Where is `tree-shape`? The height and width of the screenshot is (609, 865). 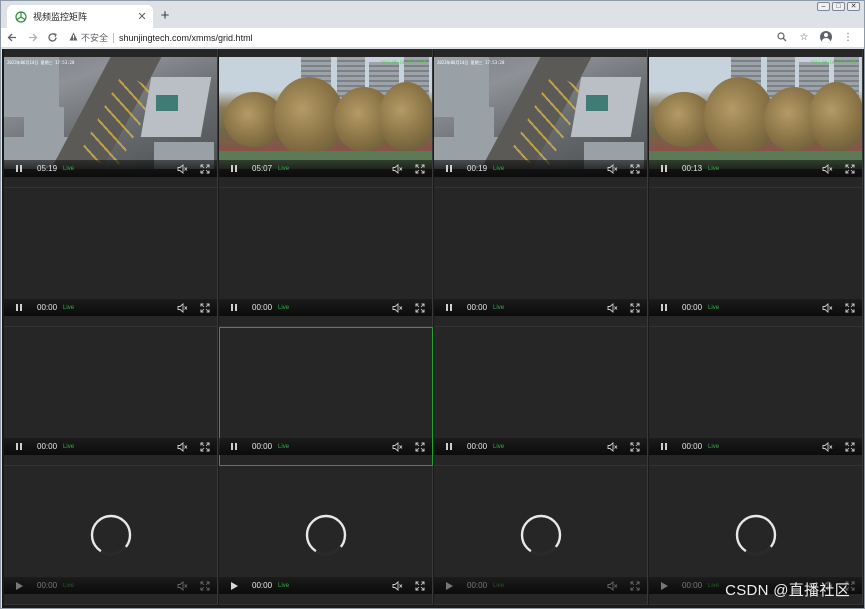
tree-shape is located at coordinates (405, 117).